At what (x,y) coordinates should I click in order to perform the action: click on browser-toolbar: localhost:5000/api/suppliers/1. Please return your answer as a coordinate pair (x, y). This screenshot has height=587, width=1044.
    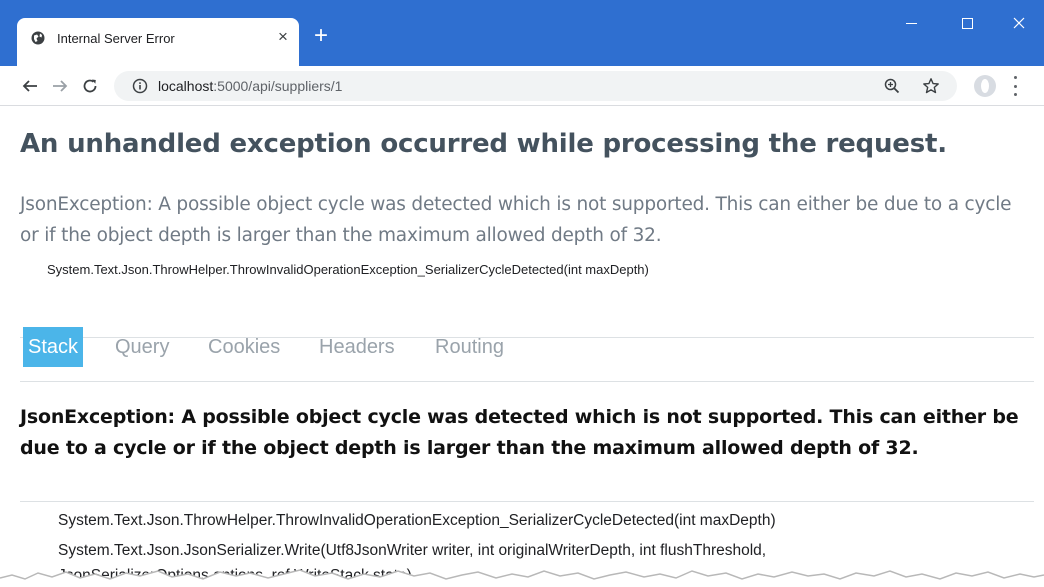
    Looking at the image, I should click on (522, 86).